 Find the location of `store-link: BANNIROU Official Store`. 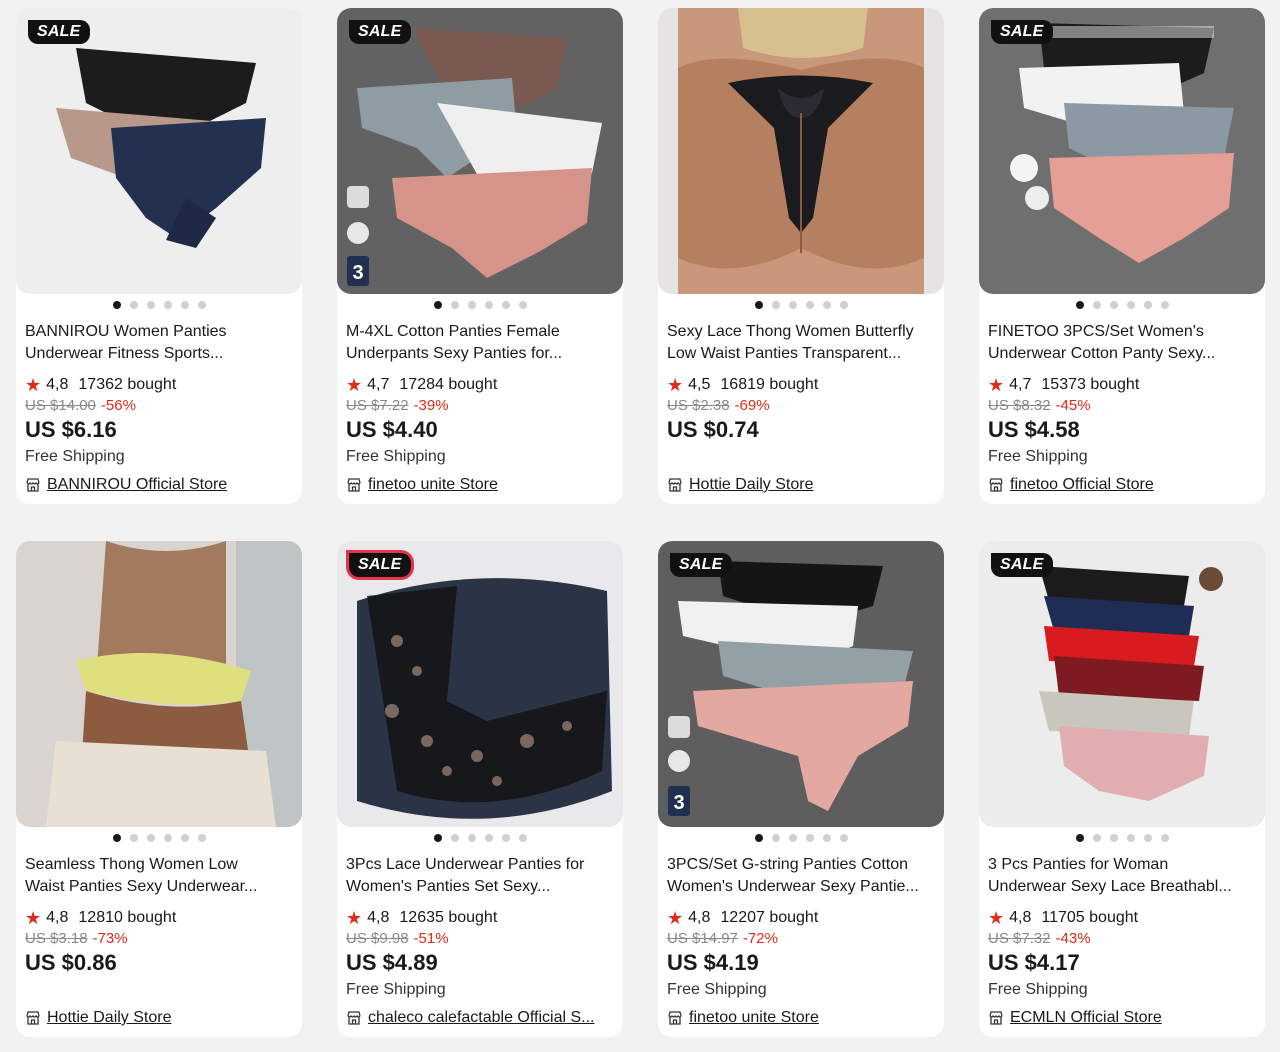

store-link: BANNIROU Official Store is located at coordinates (159, 485).